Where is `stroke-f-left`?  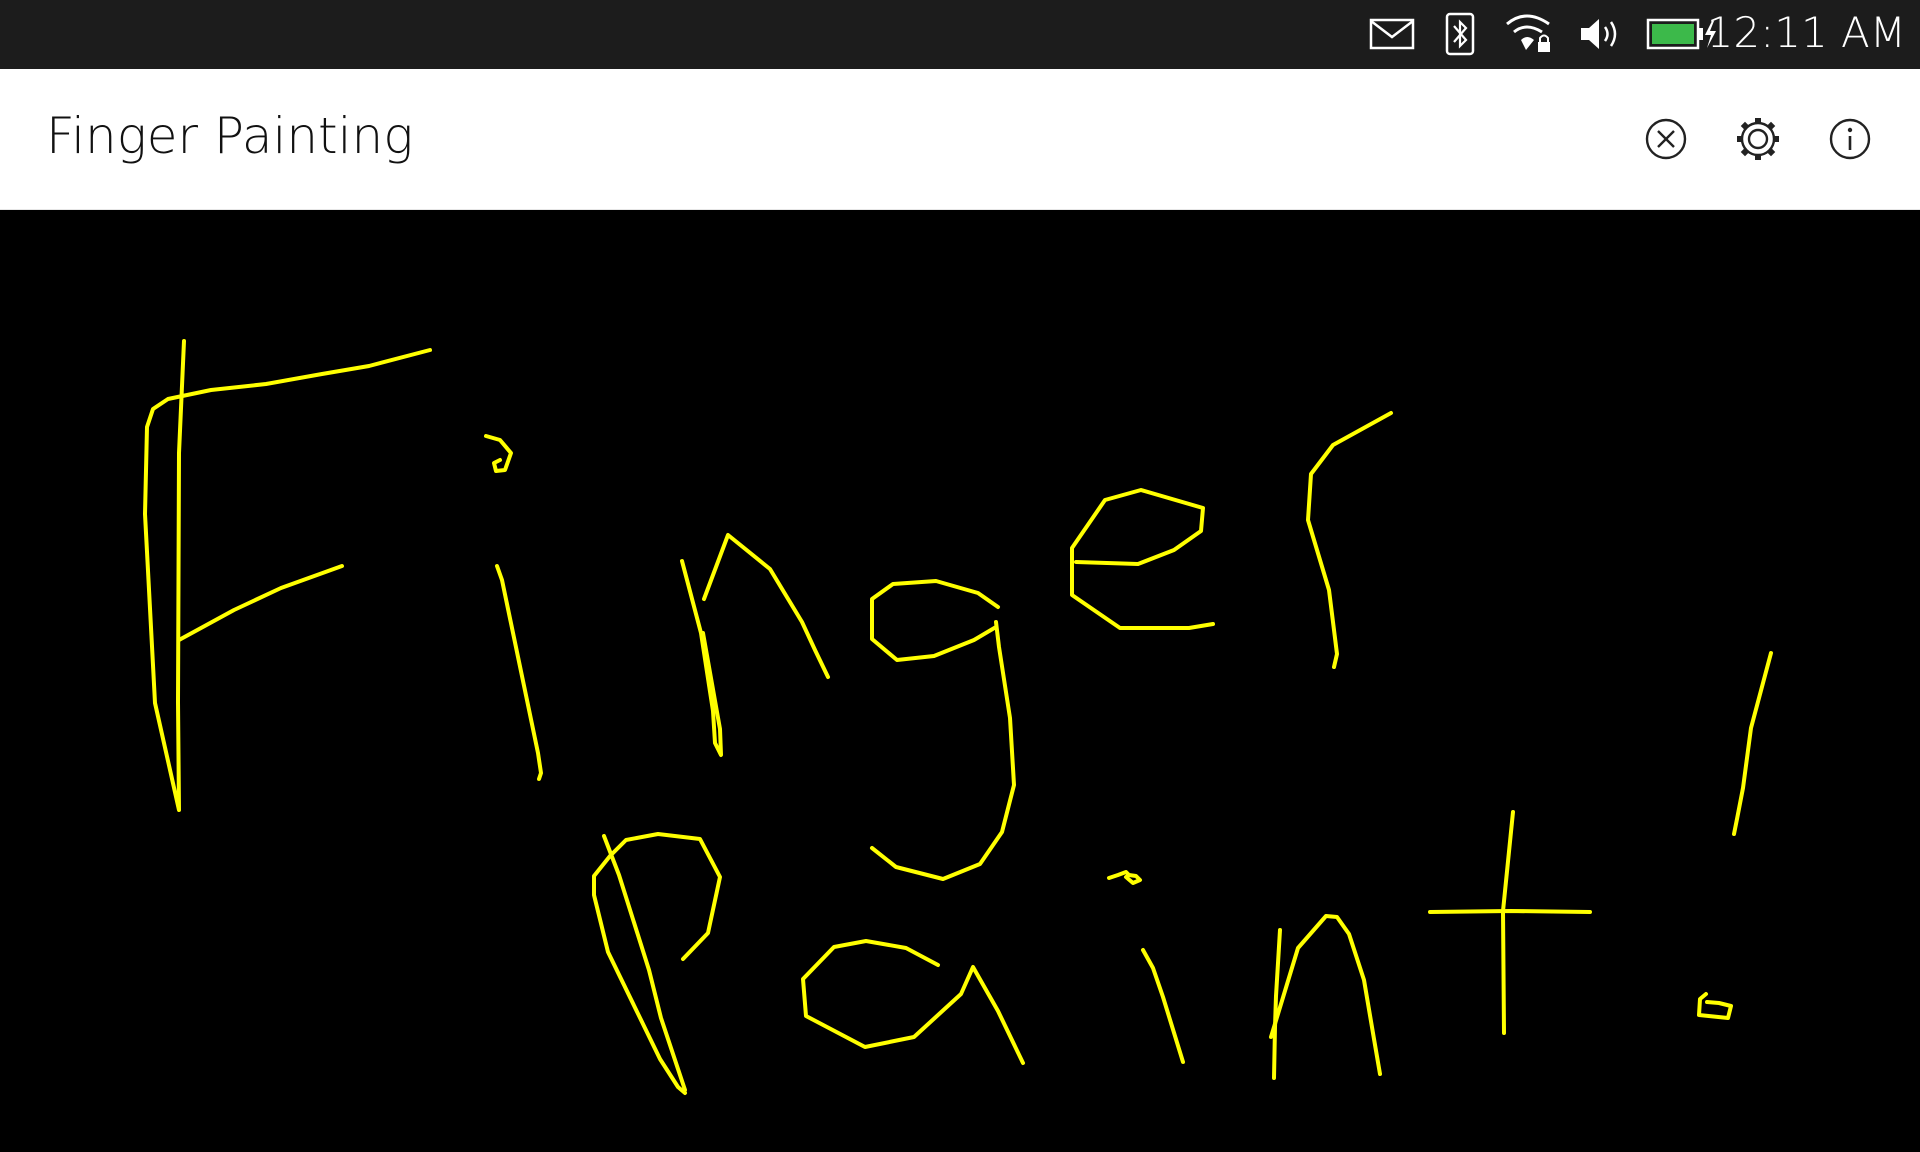 stroke-f-left is located at coordinates (287, 575).